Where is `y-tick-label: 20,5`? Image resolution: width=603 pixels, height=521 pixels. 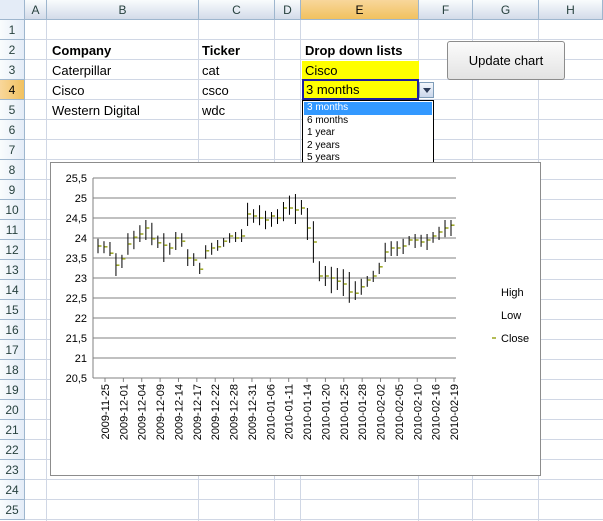
y-tick-label: 20,5 is located at coordinates (76, 379).